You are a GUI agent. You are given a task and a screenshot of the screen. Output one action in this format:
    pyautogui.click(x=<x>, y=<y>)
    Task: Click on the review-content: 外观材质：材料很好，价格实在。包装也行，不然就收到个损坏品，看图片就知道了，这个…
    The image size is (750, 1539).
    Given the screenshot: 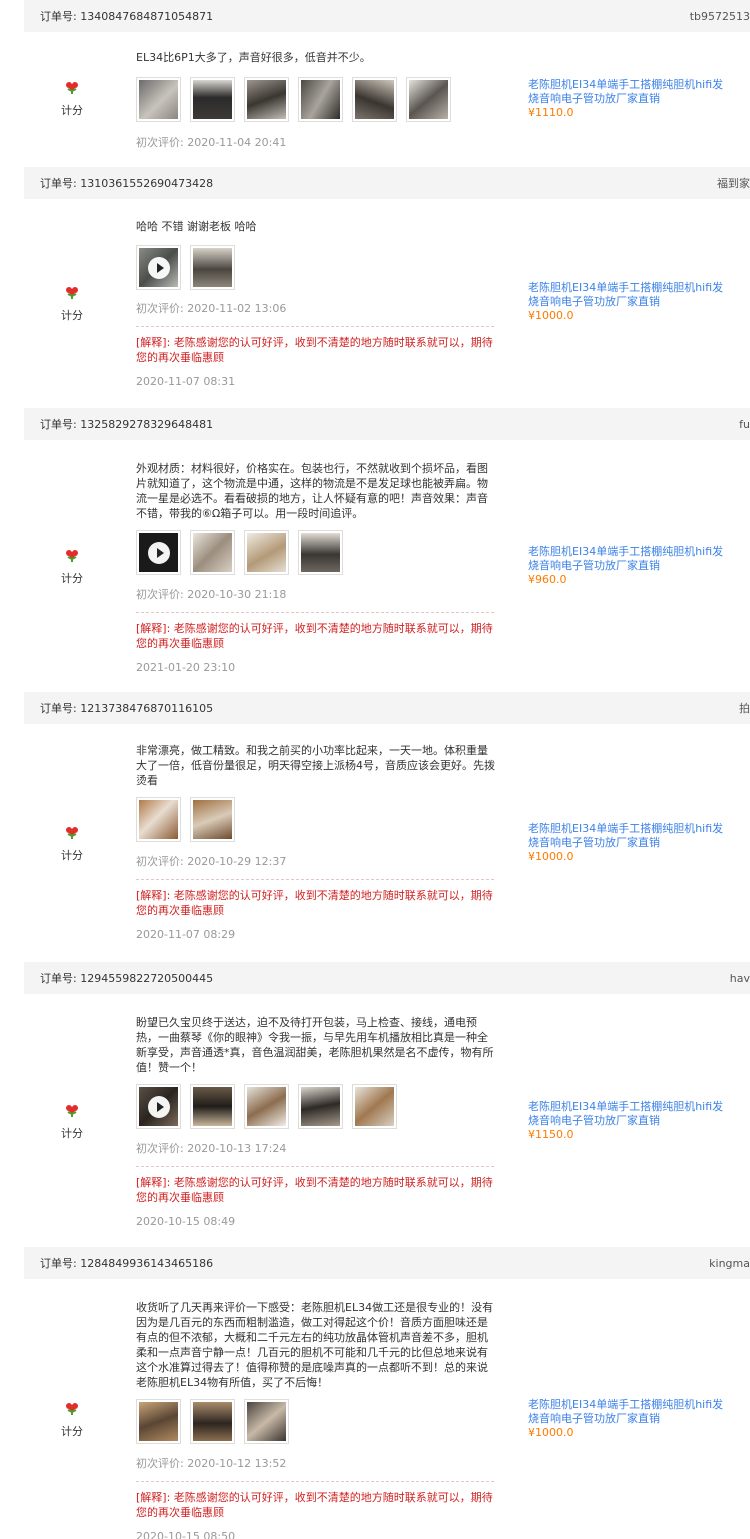 What is the action you would take?
    pyautogui.click(x=316, y=567)
    